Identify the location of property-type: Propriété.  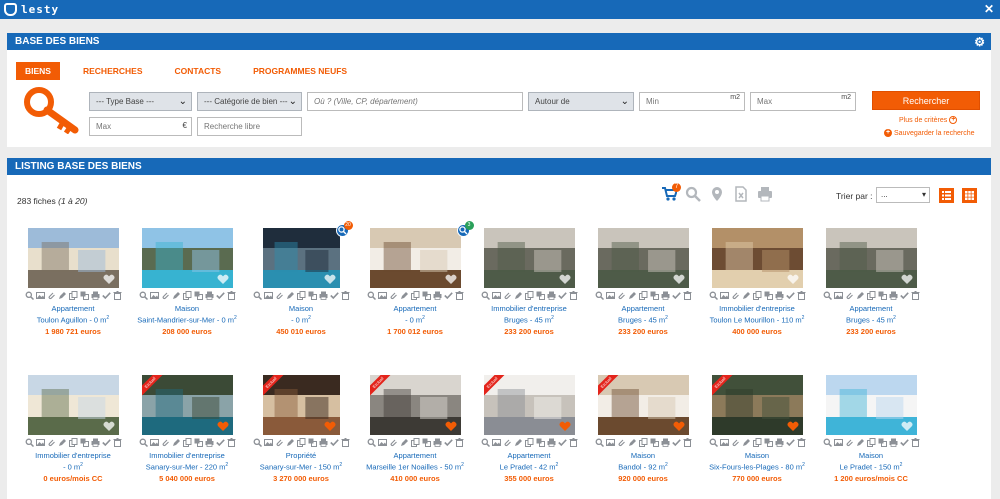
(301, 455).